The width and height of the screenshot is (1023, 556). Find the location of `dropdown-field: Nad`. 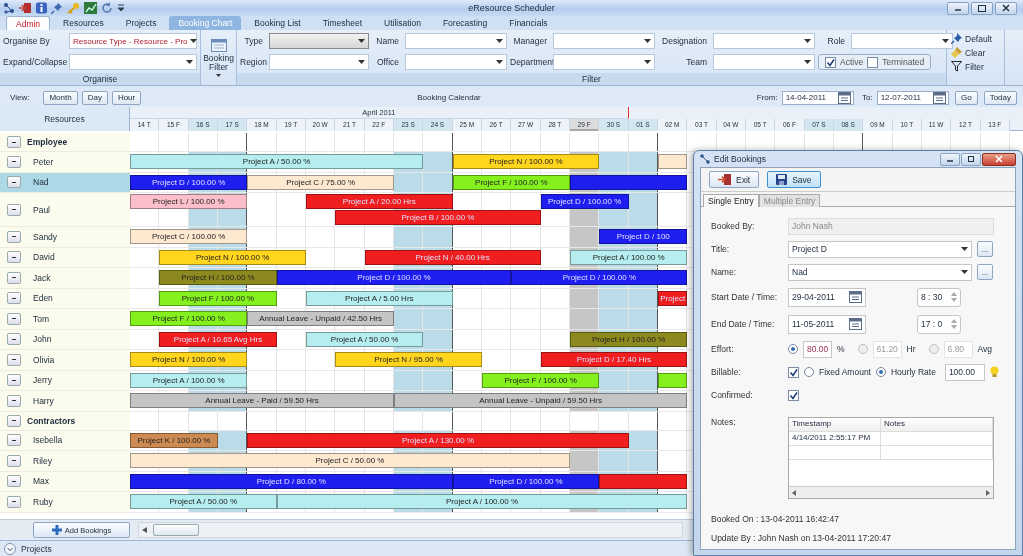

dropdown-field: Nad is located at coordinates (880, 272).